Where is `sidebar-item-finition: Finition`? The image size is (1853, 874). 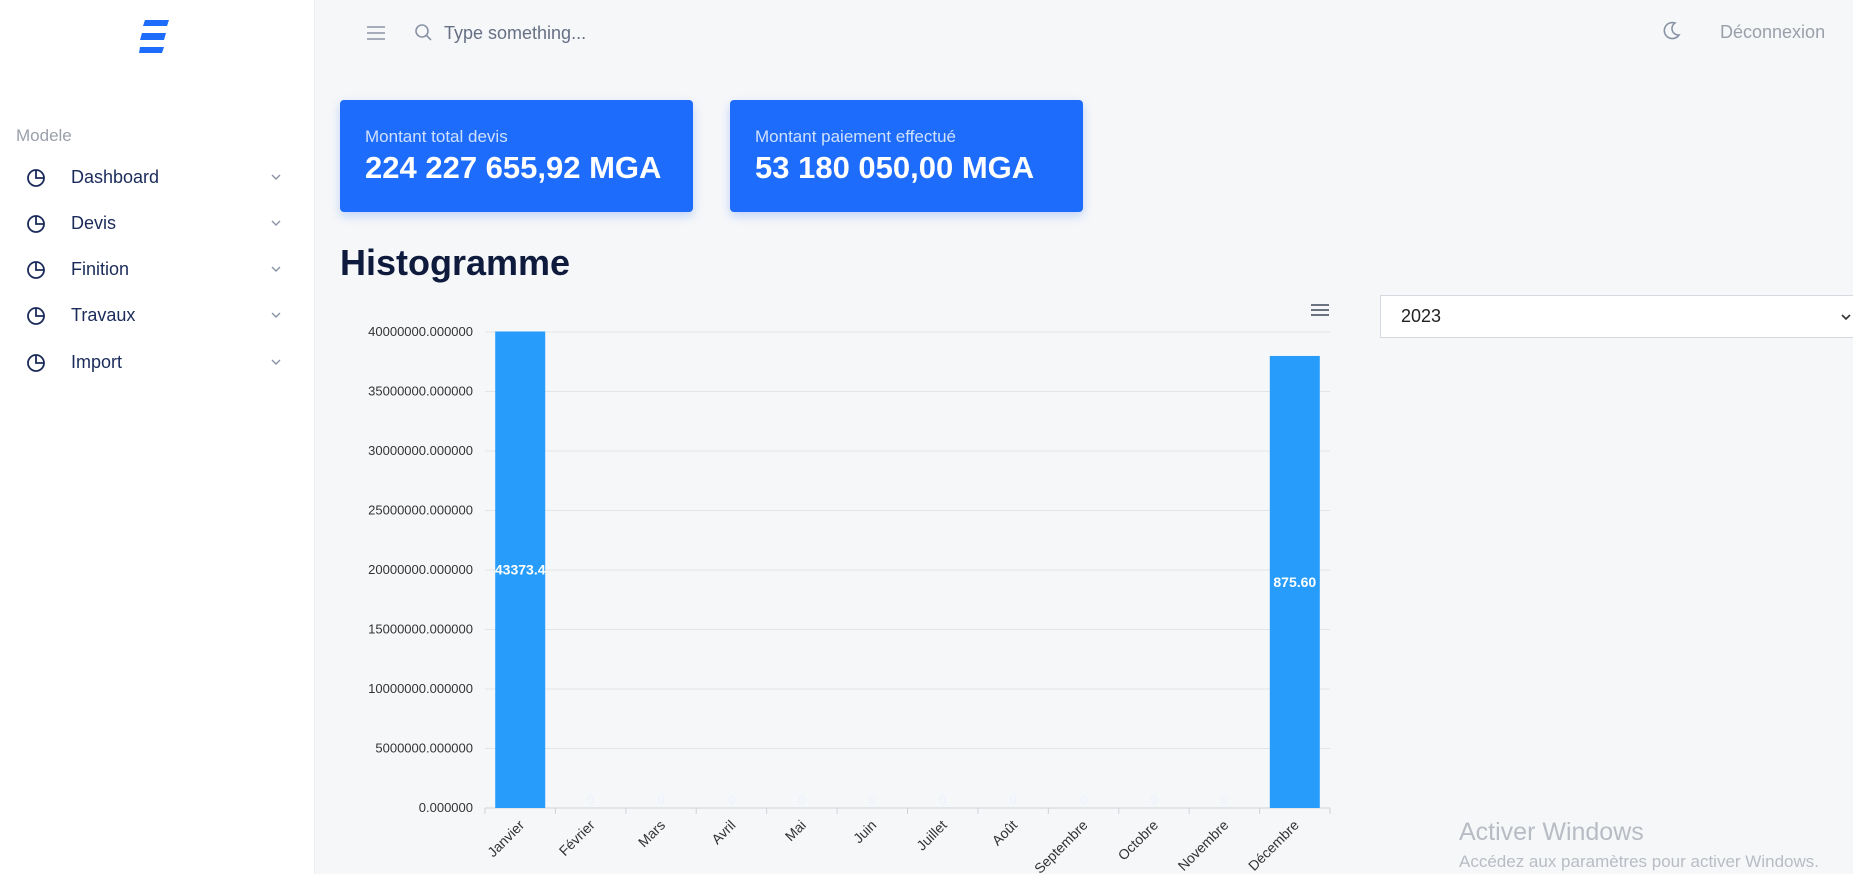 sidebar-item-finition: Finition is located at coordinates (150, 269).